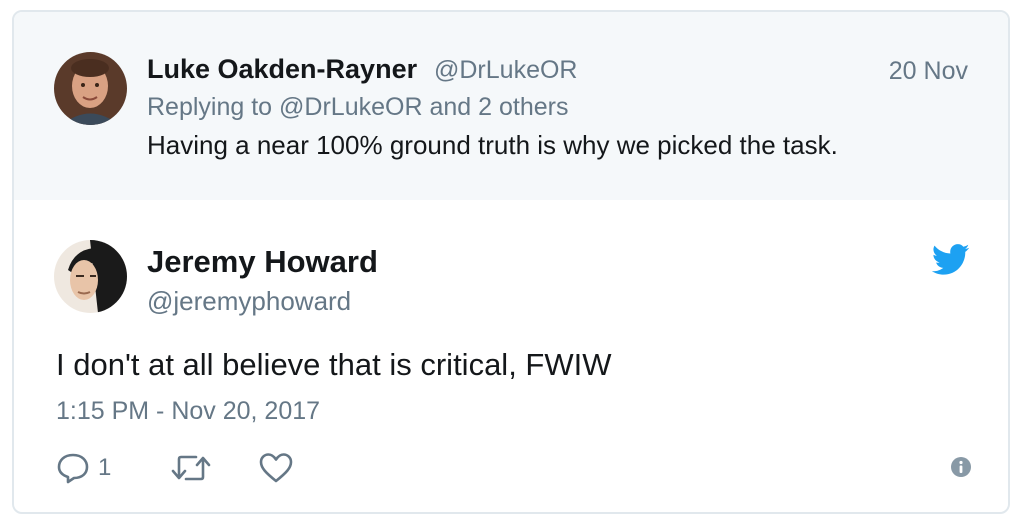 This screenshot has width=1024, height=530. I want to click on retweet-button, so click(191, 468).